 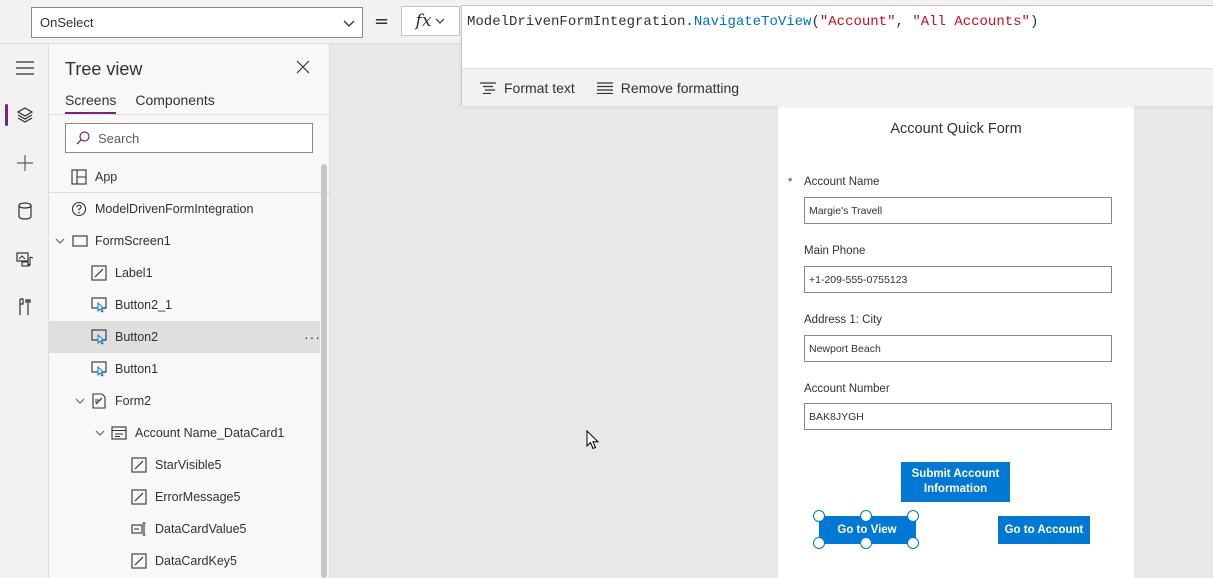 I want to click on go-to-account-button: Go to Account, so click(x=1044, y=530).